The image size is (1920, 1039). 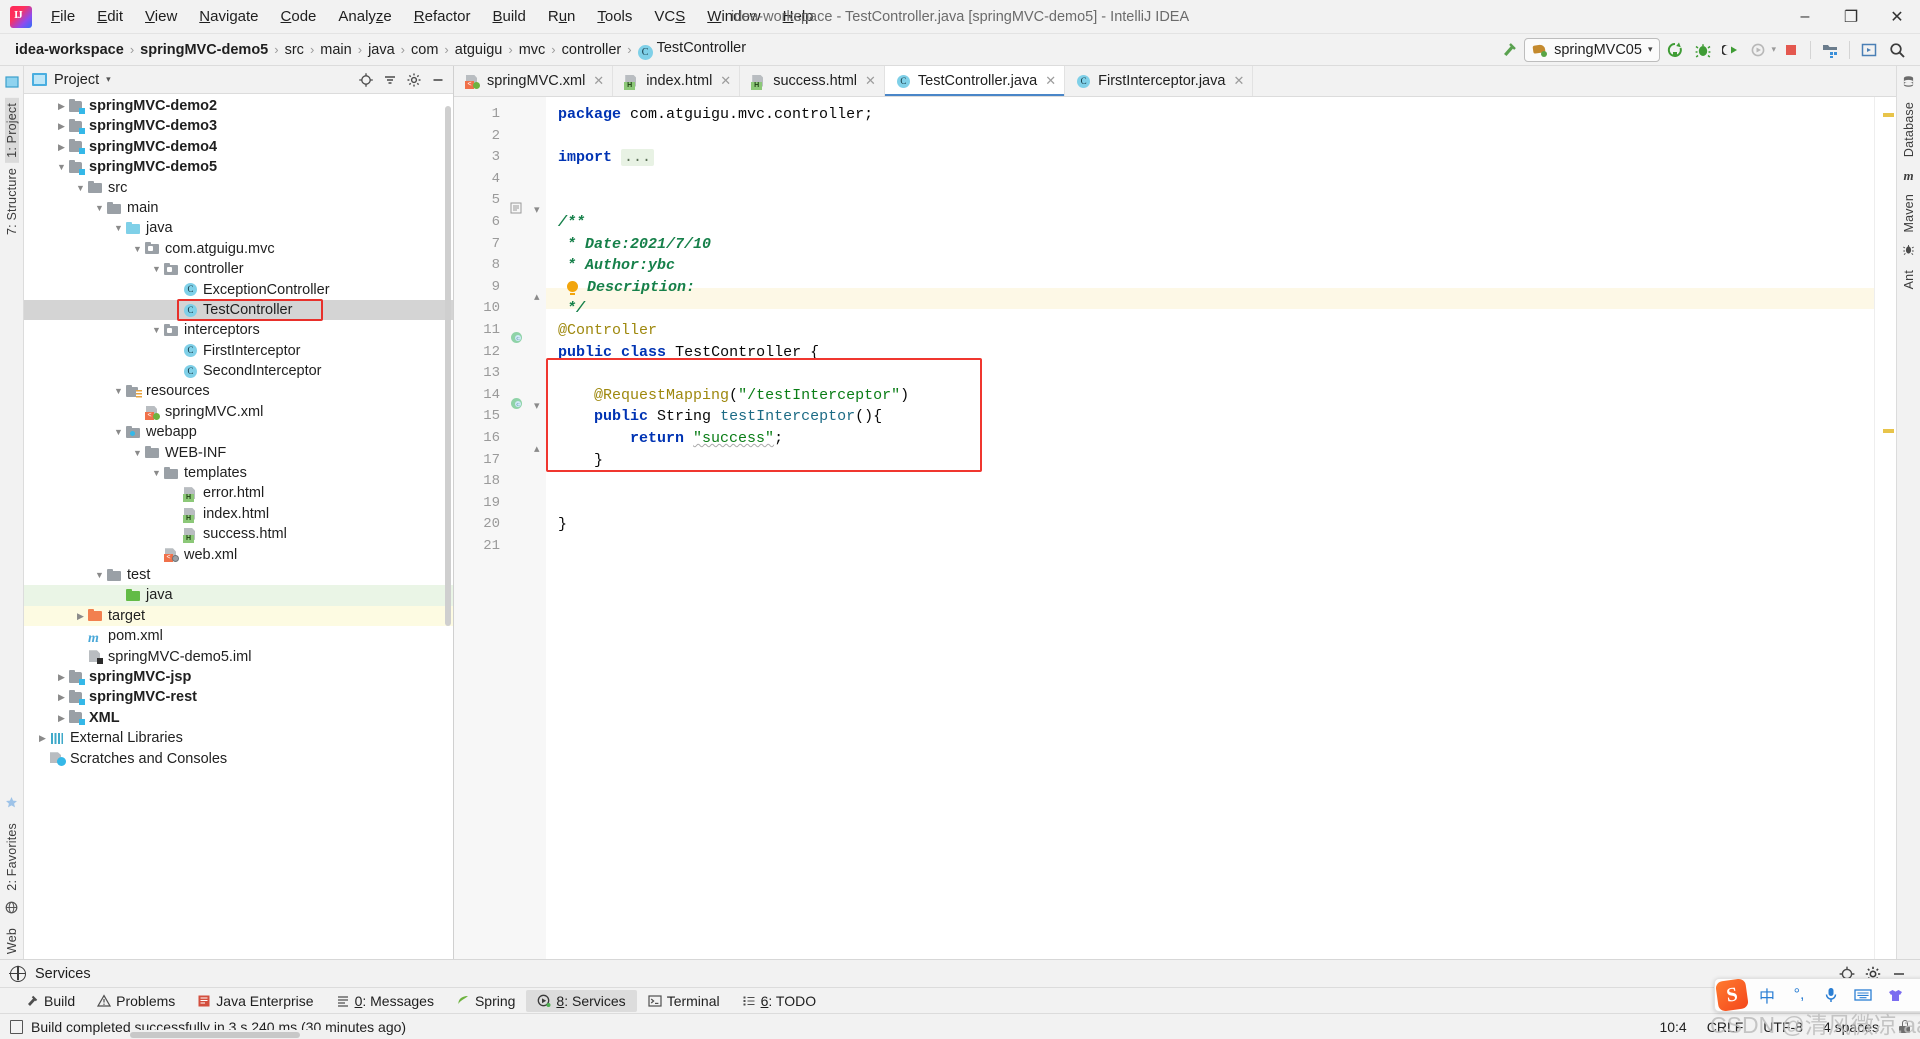 What do you see at coordinates (238, 453) in the screenshot?
I see `tree-row: ▼ WEB-INF` at bounding box center [238, 453].